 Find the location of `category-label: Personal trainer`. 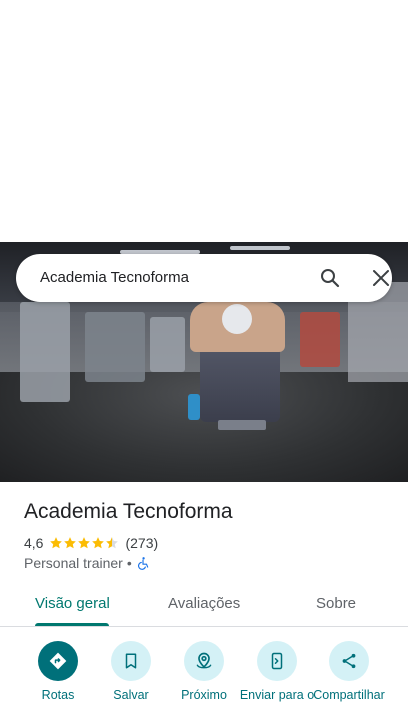

category-label: Personal trainer is located at coordinates (73, 563).